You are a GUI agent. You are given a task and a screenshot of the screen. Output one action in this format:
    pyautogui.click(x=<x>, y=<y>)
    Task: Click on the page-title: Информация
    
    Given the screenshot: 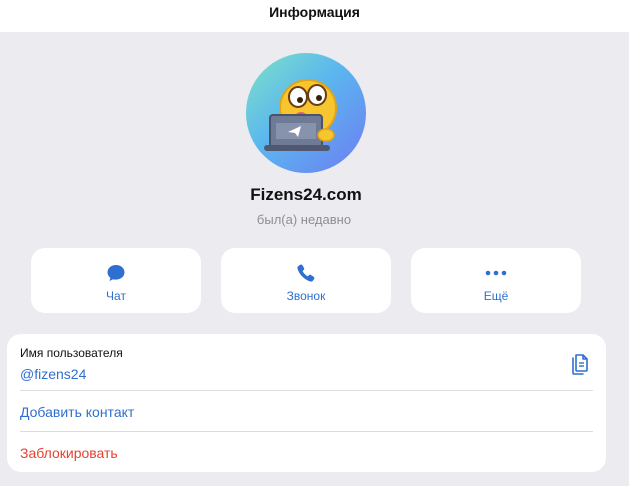 What is the action you would take?
    pyautogui.click(x=314, y=12)
    